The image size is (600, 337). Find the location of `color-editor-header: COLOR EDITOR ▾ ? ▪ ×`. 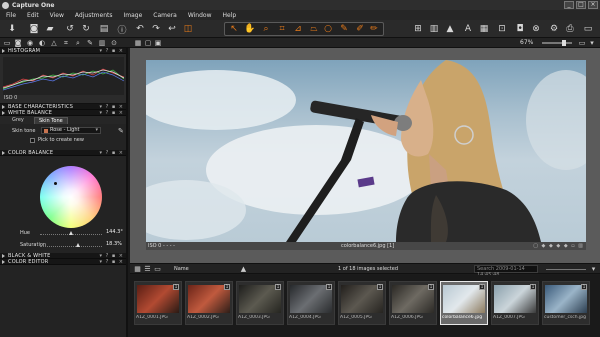

color-editor-header: COLOR EDITOR ▾ ? ▪ × is located at coordinates (63, 262).